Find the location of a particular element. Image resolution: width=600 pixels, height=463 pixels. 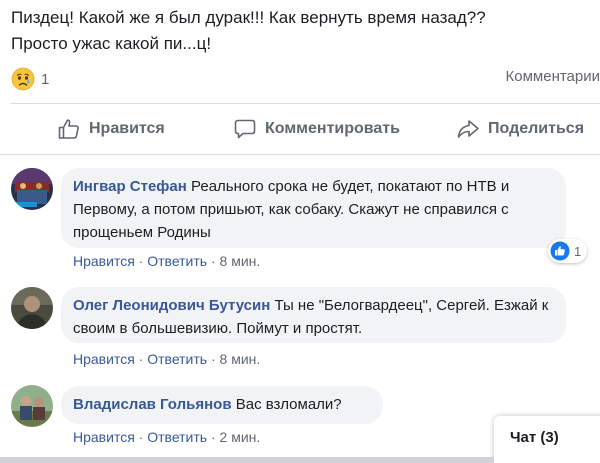

like-button-label: Нравится is located at coordinates (127, 128).